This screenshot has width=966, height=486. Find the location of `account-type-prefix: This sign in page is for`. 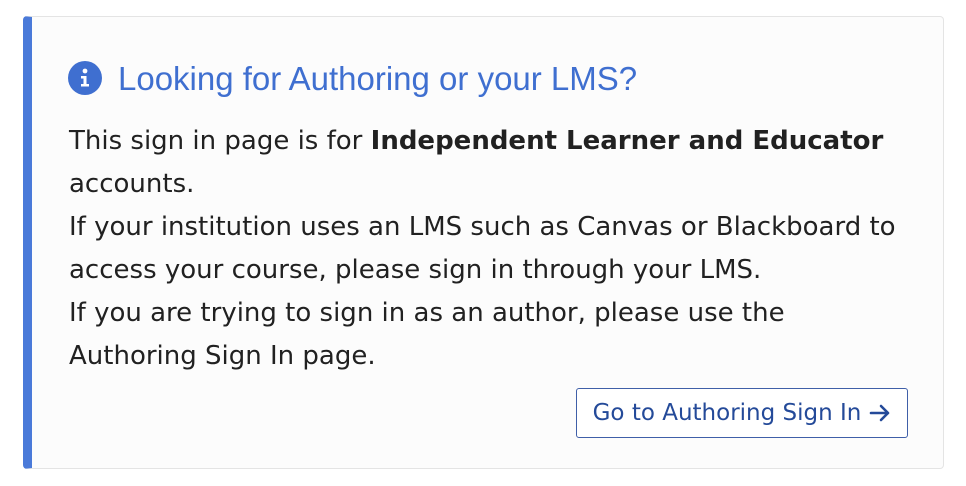

account-type-prefix: This sign in page is for is located at coordinates (220, 141).